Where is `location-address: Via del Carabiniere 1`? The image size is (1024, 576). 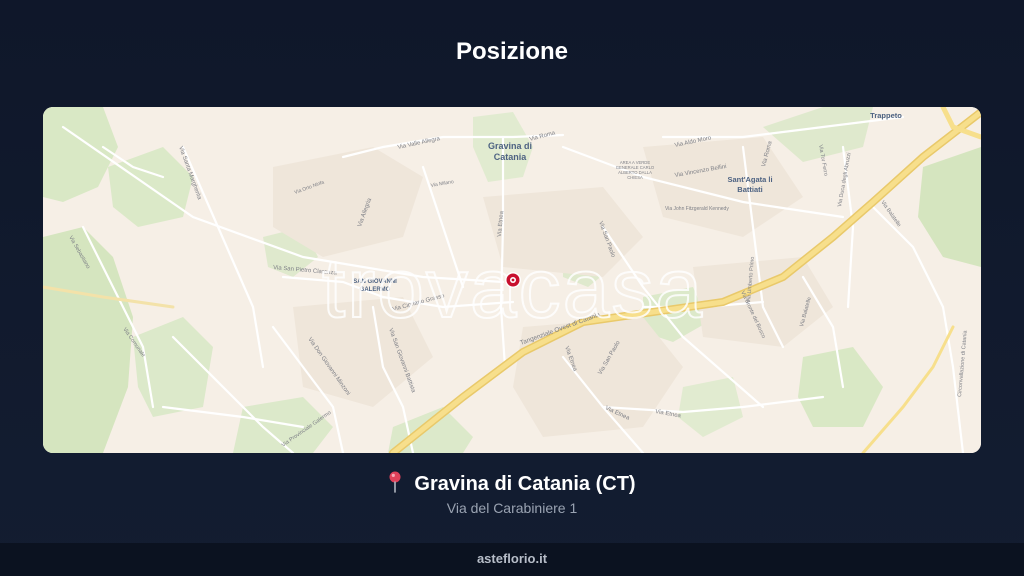
location-address: Via del Carabiniere 1 is located at coordinates (512, 508).